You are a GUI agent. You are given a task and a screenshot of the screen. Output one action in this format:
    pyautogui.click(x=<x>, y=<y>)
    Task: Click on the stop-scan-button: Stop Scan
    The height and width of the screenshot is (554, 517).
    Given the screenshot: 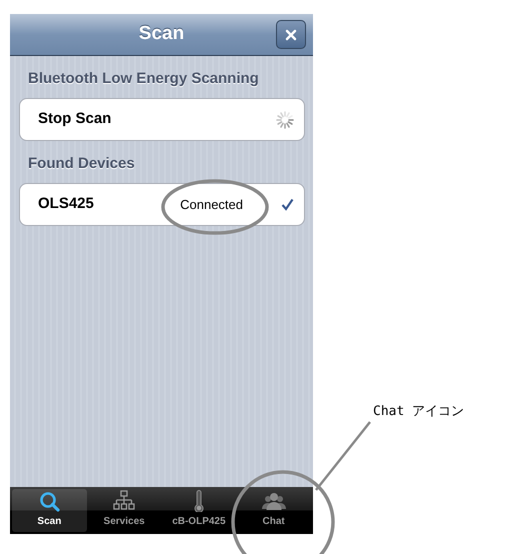 What is the action you would take?
    pyautogui.click(x=162, y=119)
    